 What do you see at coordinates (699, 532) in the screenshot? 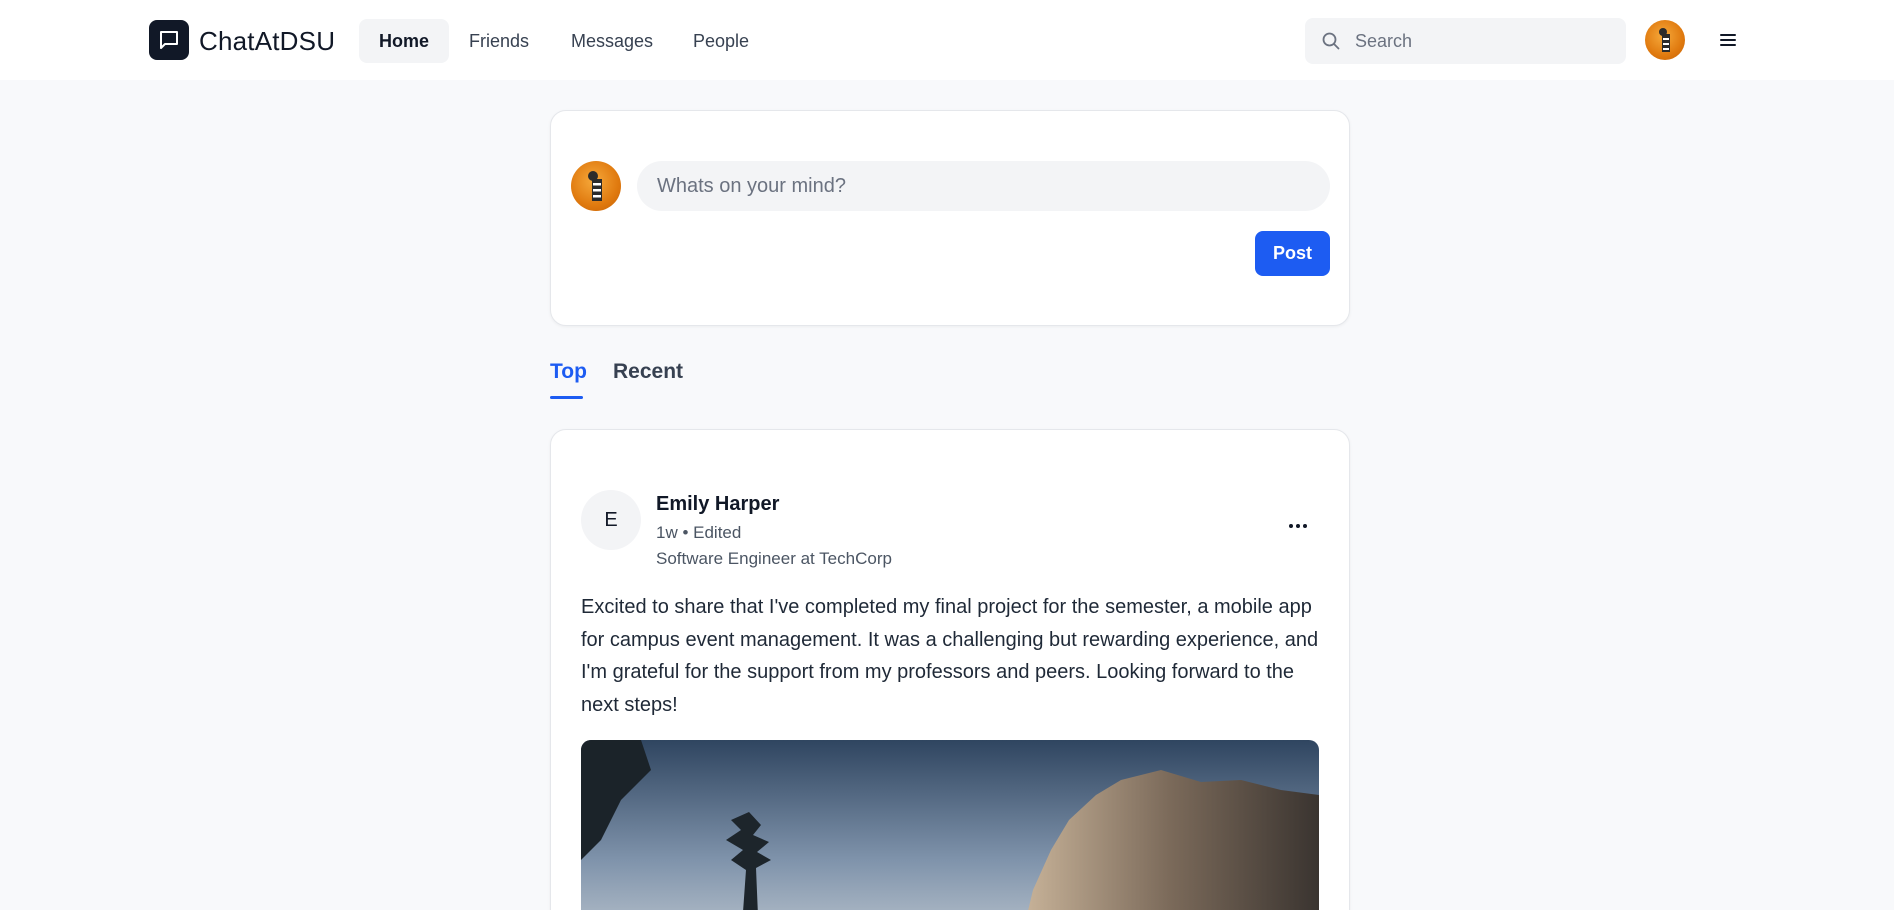
I see `post-meta: 1w • Edited` at bounding box center [699, 532].